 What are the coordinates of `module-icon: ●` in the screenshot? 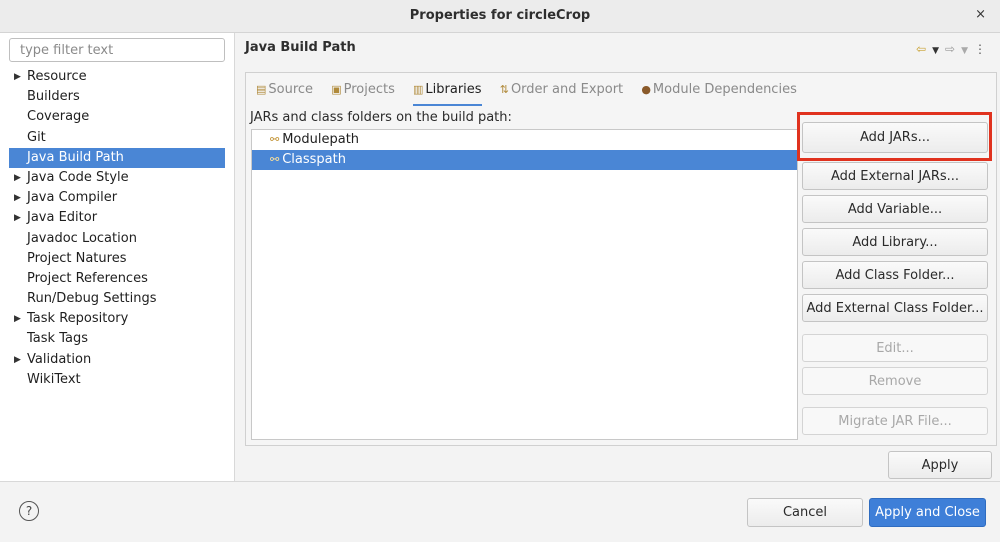 It's located at (646, 89).